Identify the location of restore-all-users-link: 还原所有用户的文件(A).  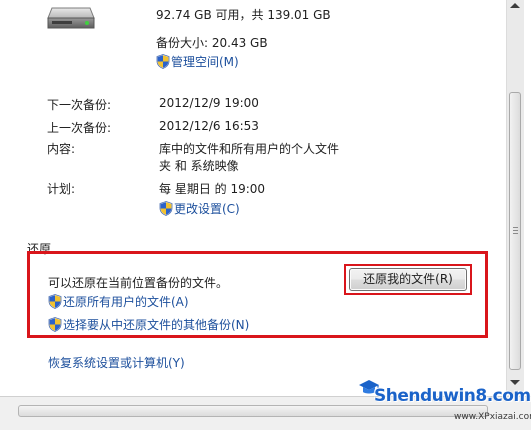
(118, 301).